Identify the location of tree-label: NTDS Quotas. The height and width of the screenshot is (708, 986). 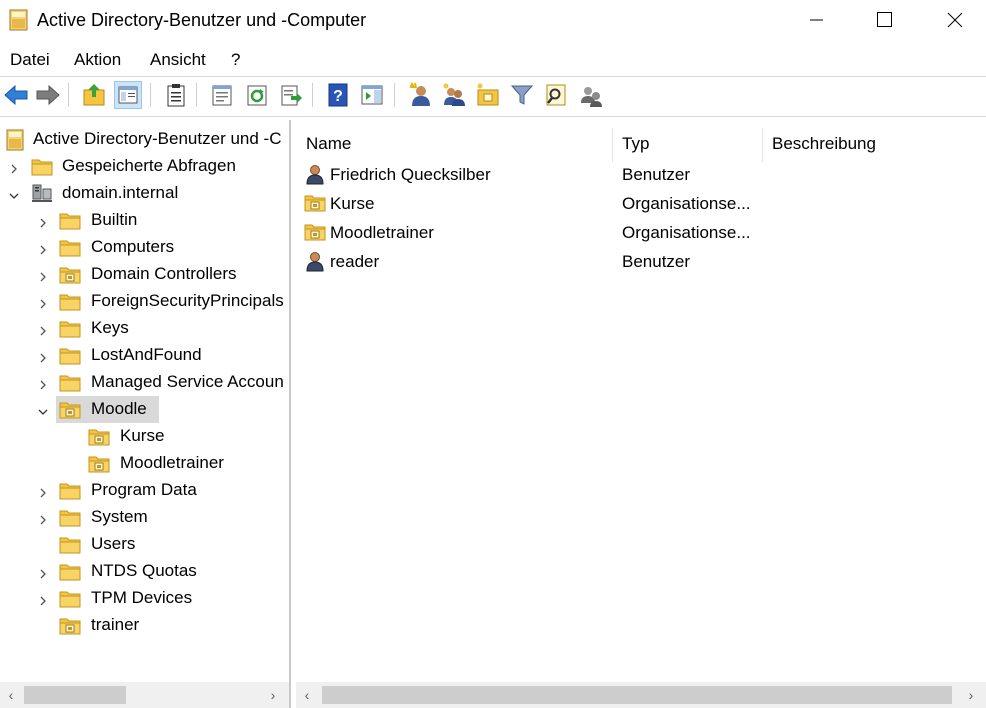
(144, 570).